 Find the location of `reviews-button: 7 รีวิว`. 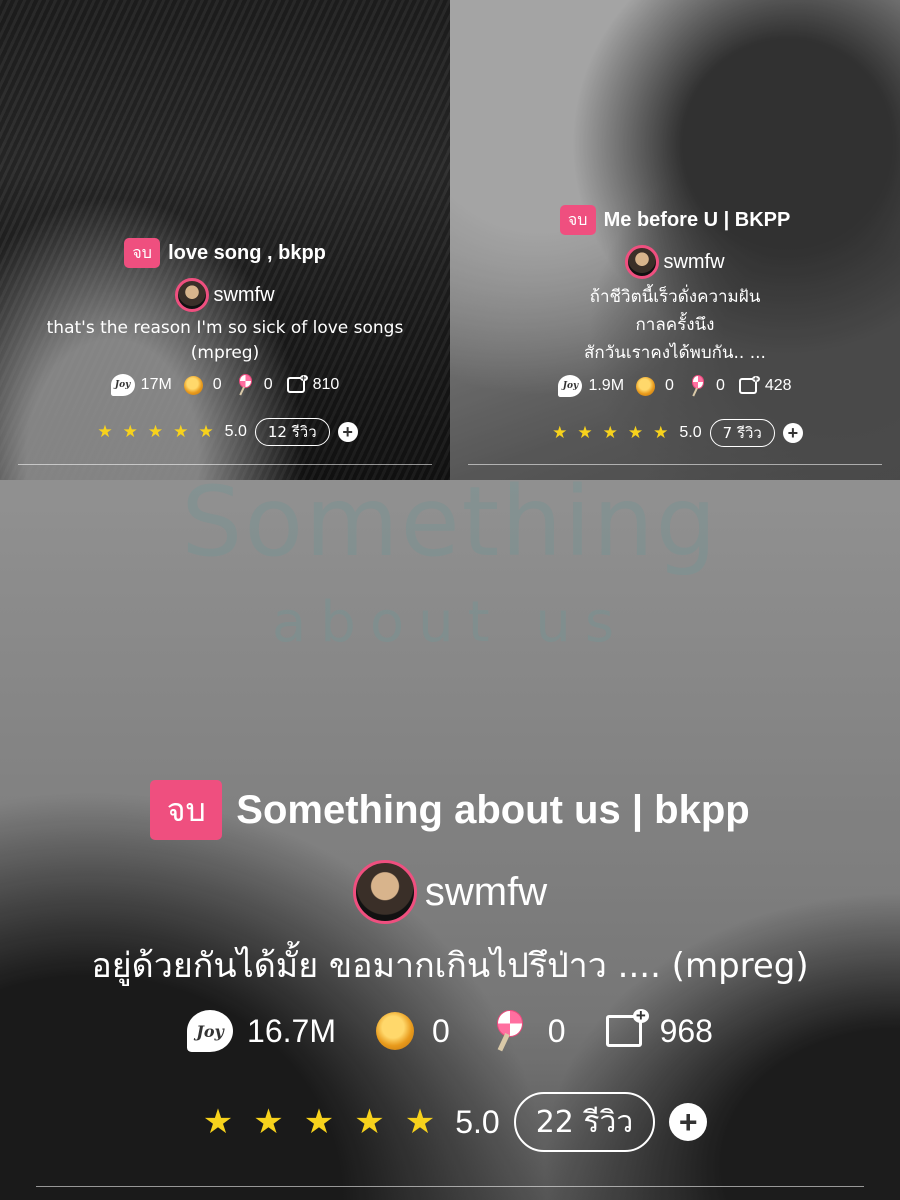

reviews-button: 7 รีวิว is located at coordinates (742, 433).